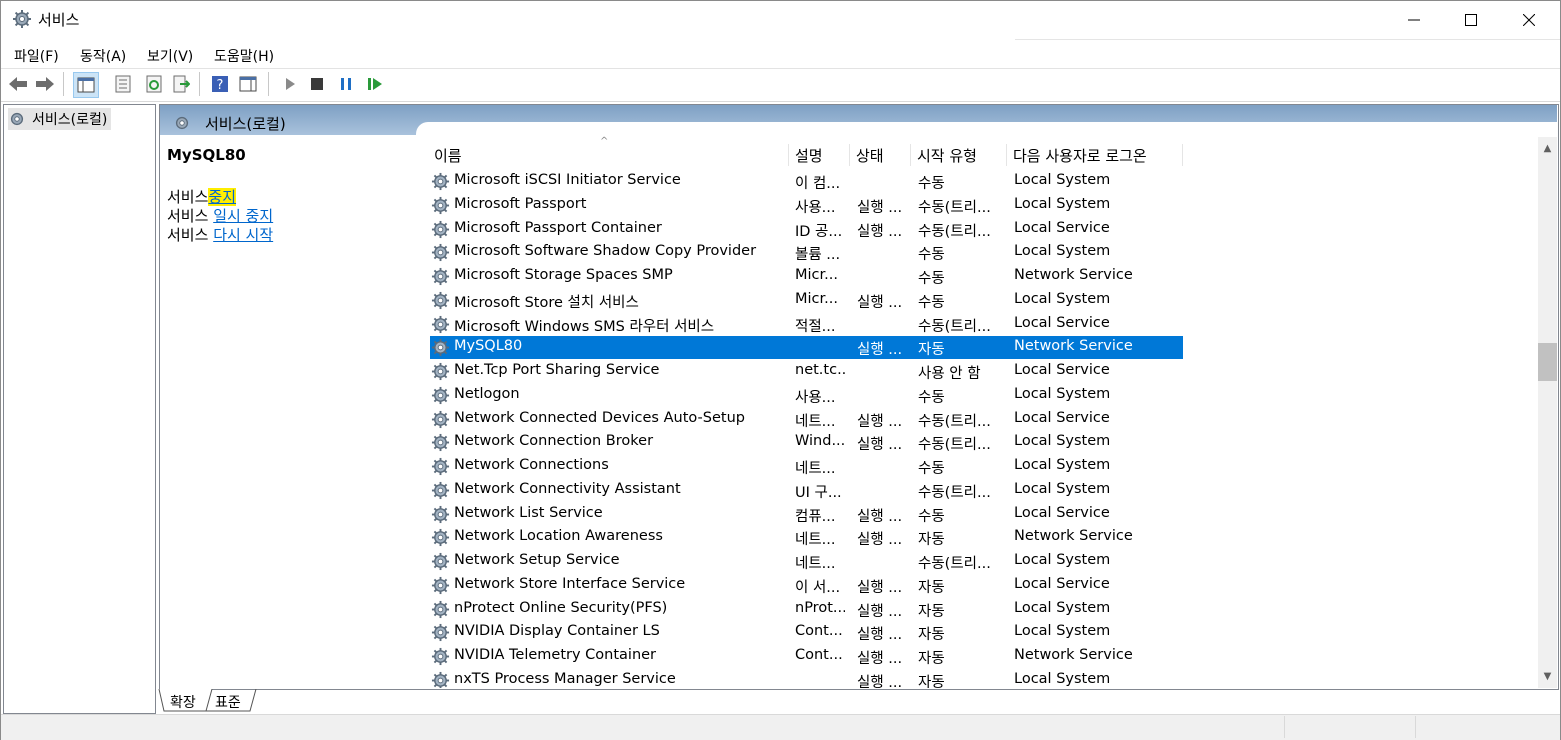  I want to click on table-row: Netlogon 사용... 수동 Local System, so click(806, 395).